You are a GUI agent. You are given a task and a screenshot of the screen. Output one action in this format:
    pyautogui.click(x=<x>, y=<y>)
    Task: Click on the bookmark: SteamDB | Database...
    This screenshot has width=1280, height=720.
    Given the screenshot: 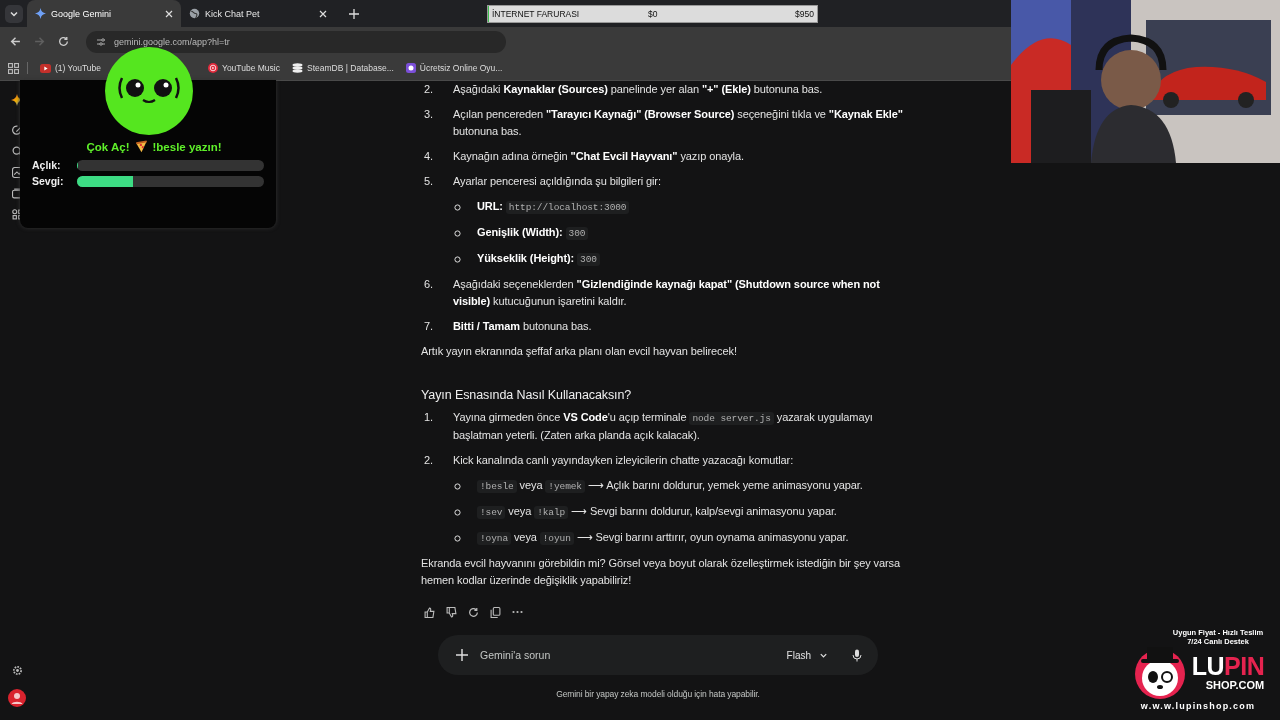 What is the action you would take?
    pyautogui.click(x=342, y=68)
    